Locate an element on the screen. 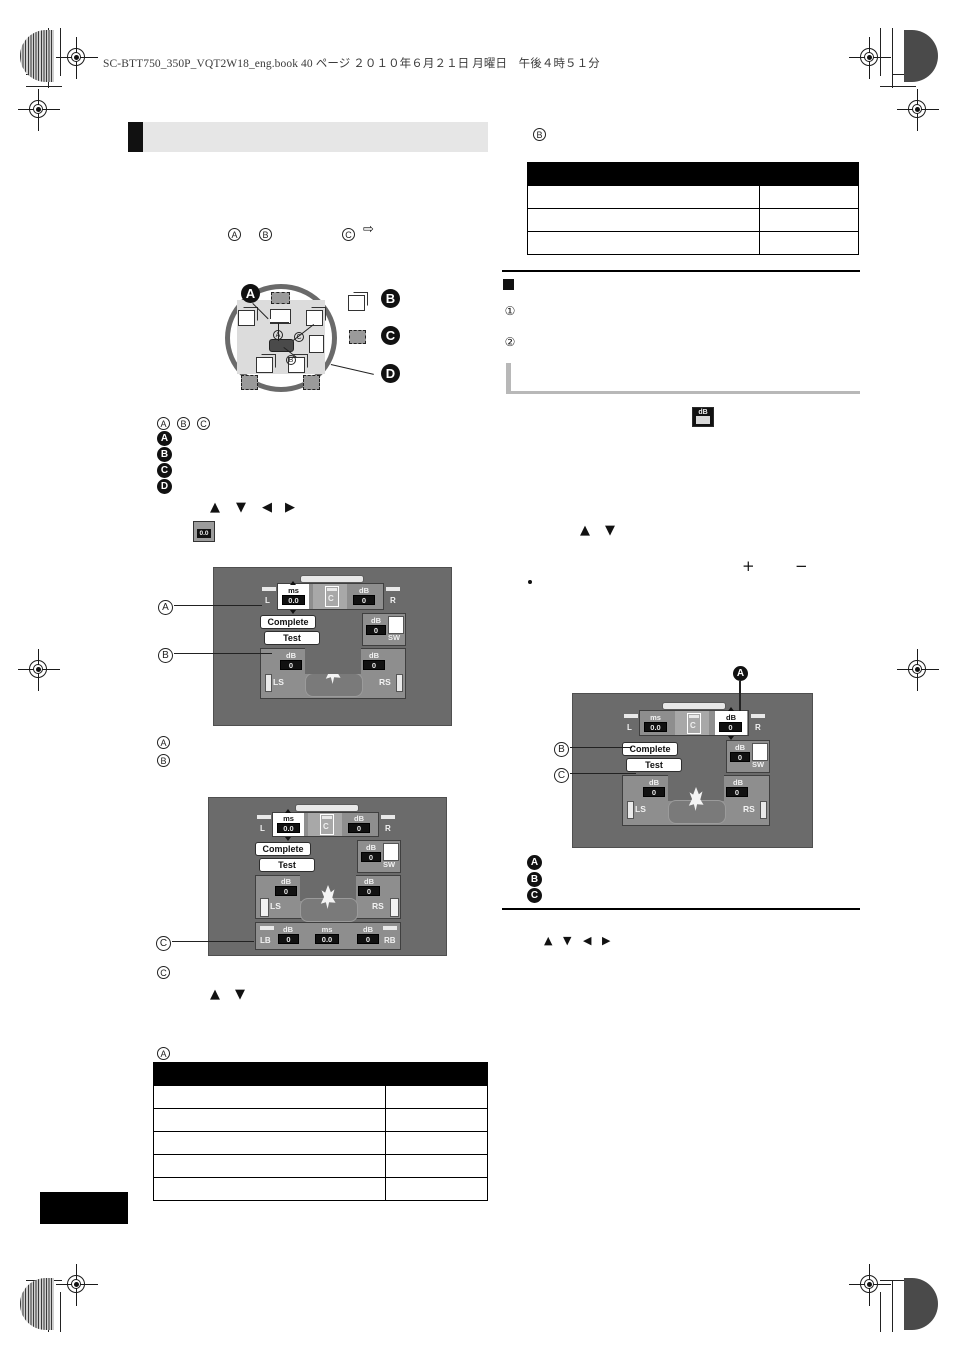 Image resolution: width=954 pixels, height=1351 pixels. back-right-unit: dB is located at coordinates (368, 929).